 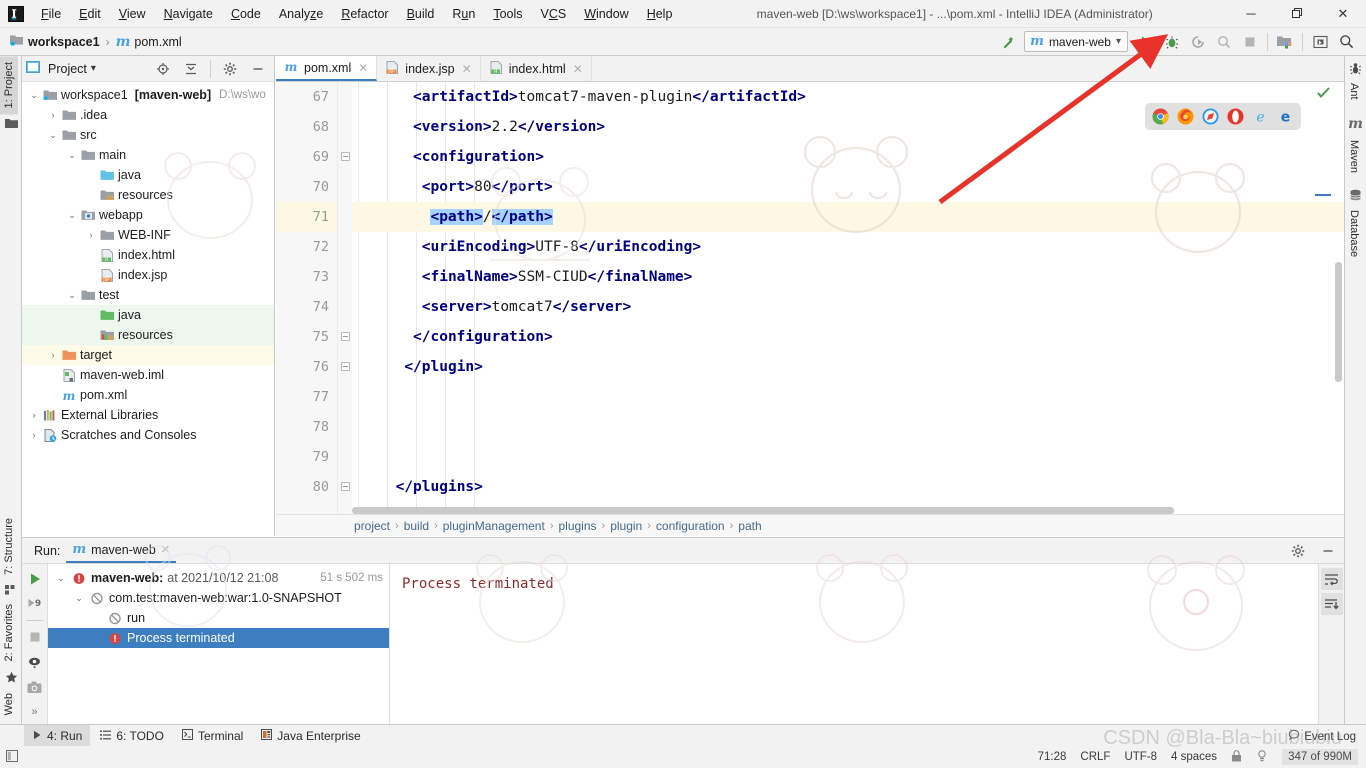 What do you see at coordinates (35, 687) in the screenshot?
I see `screenshot-icon` at bounding box center [35, 687].